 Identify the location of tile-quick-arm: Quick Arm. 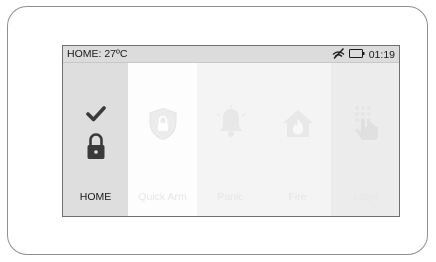
(162, 139).